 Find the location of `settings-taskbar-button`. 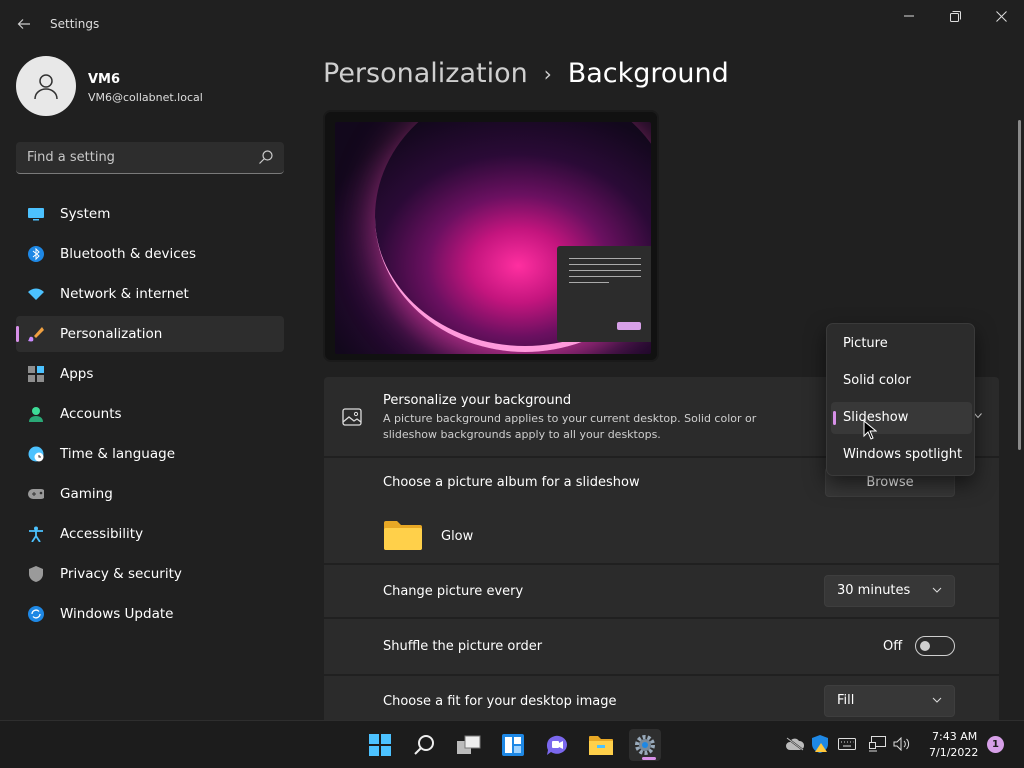

settings-taskbar-button is located at coordinates (645, 745).